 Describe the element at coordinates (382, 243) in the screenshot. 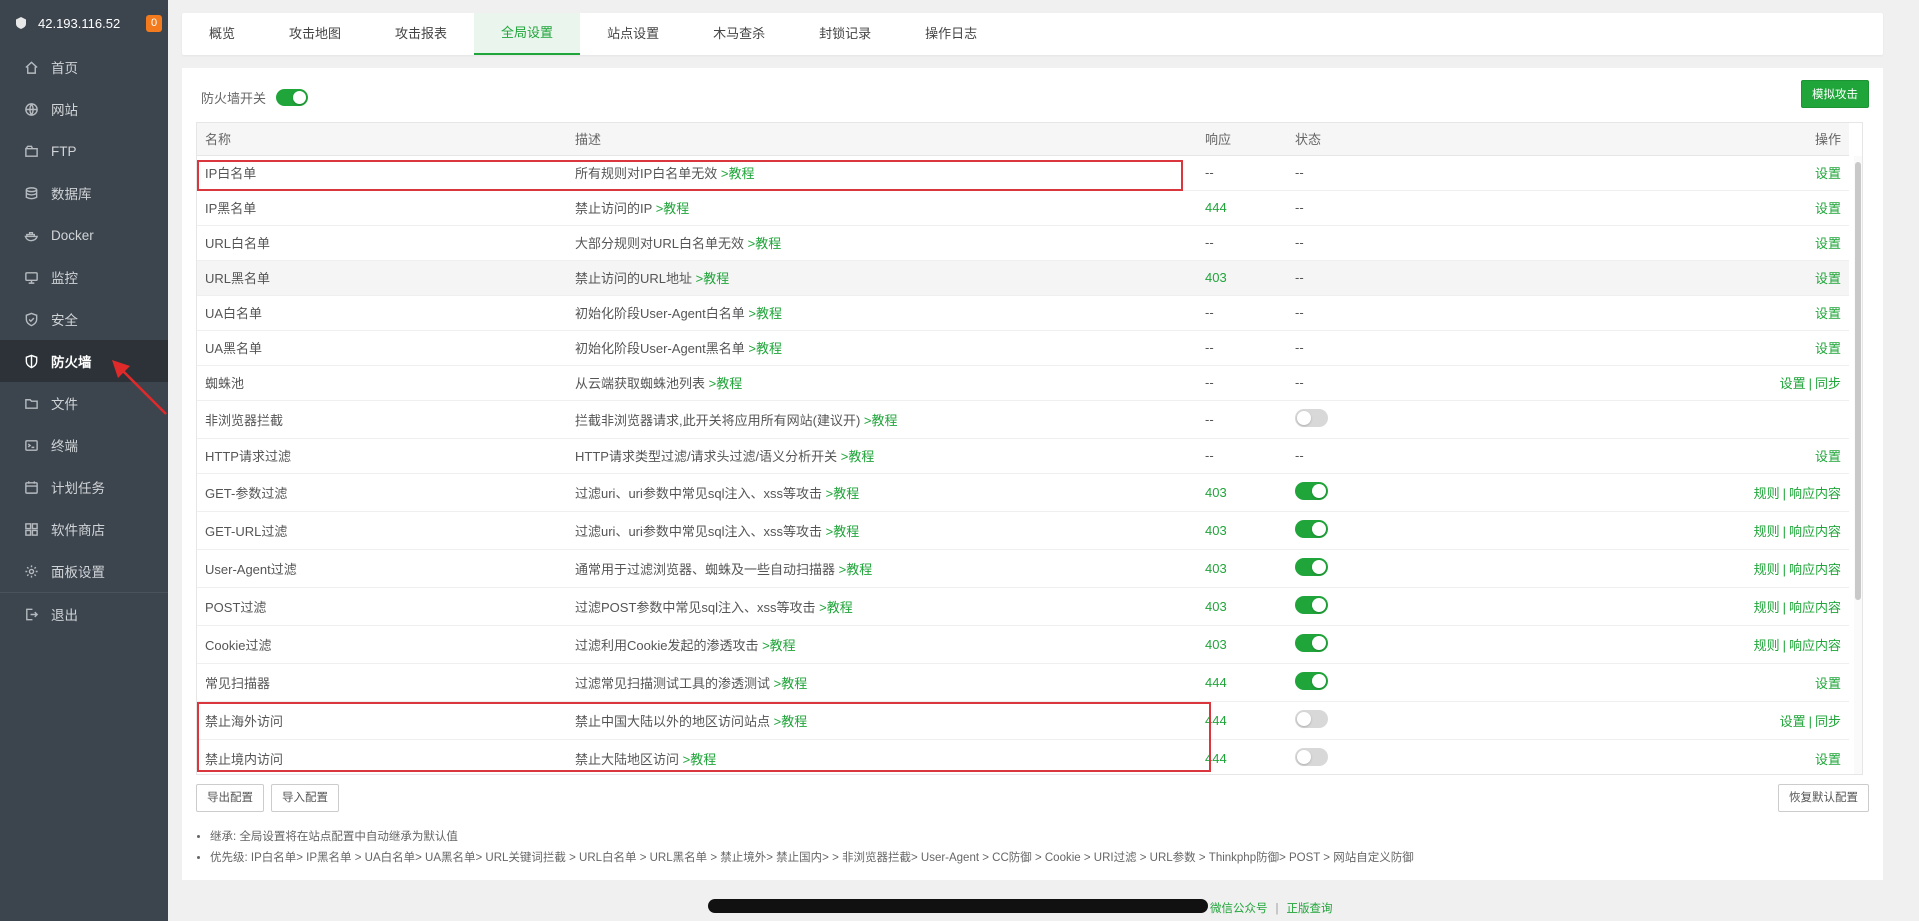

I see `rule-name: URL白名单` at that location.